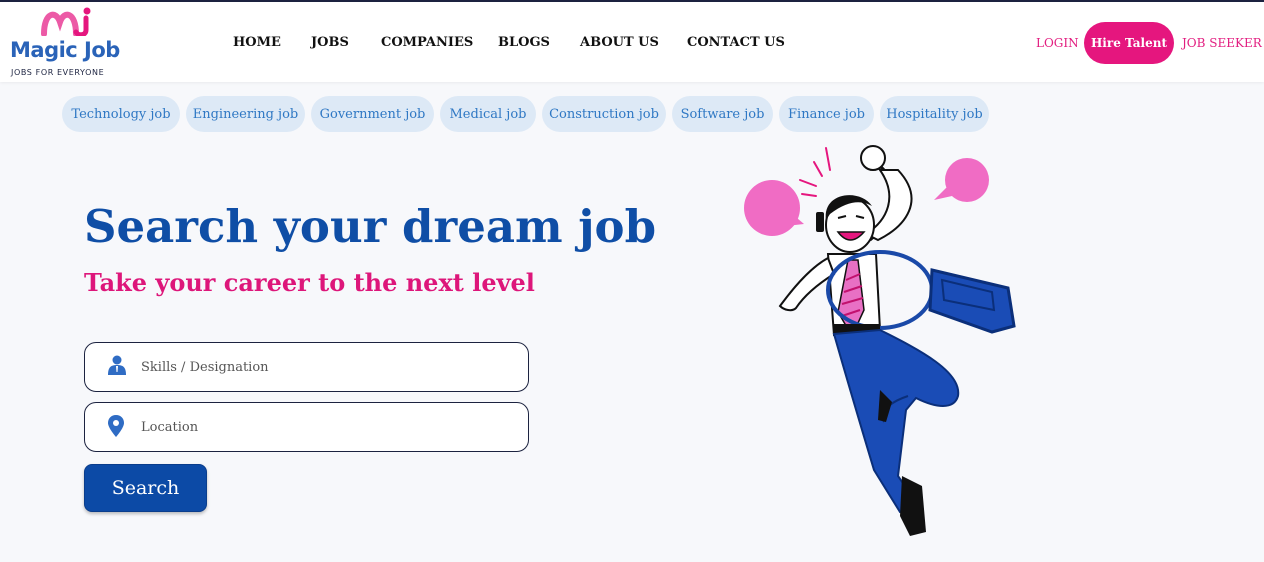 The height and width of the screenshot is (562, 1264). Describe the element at coordinates (619, 42) in the screenshot. I see `nav-about-us: ABOUT US` at that location.